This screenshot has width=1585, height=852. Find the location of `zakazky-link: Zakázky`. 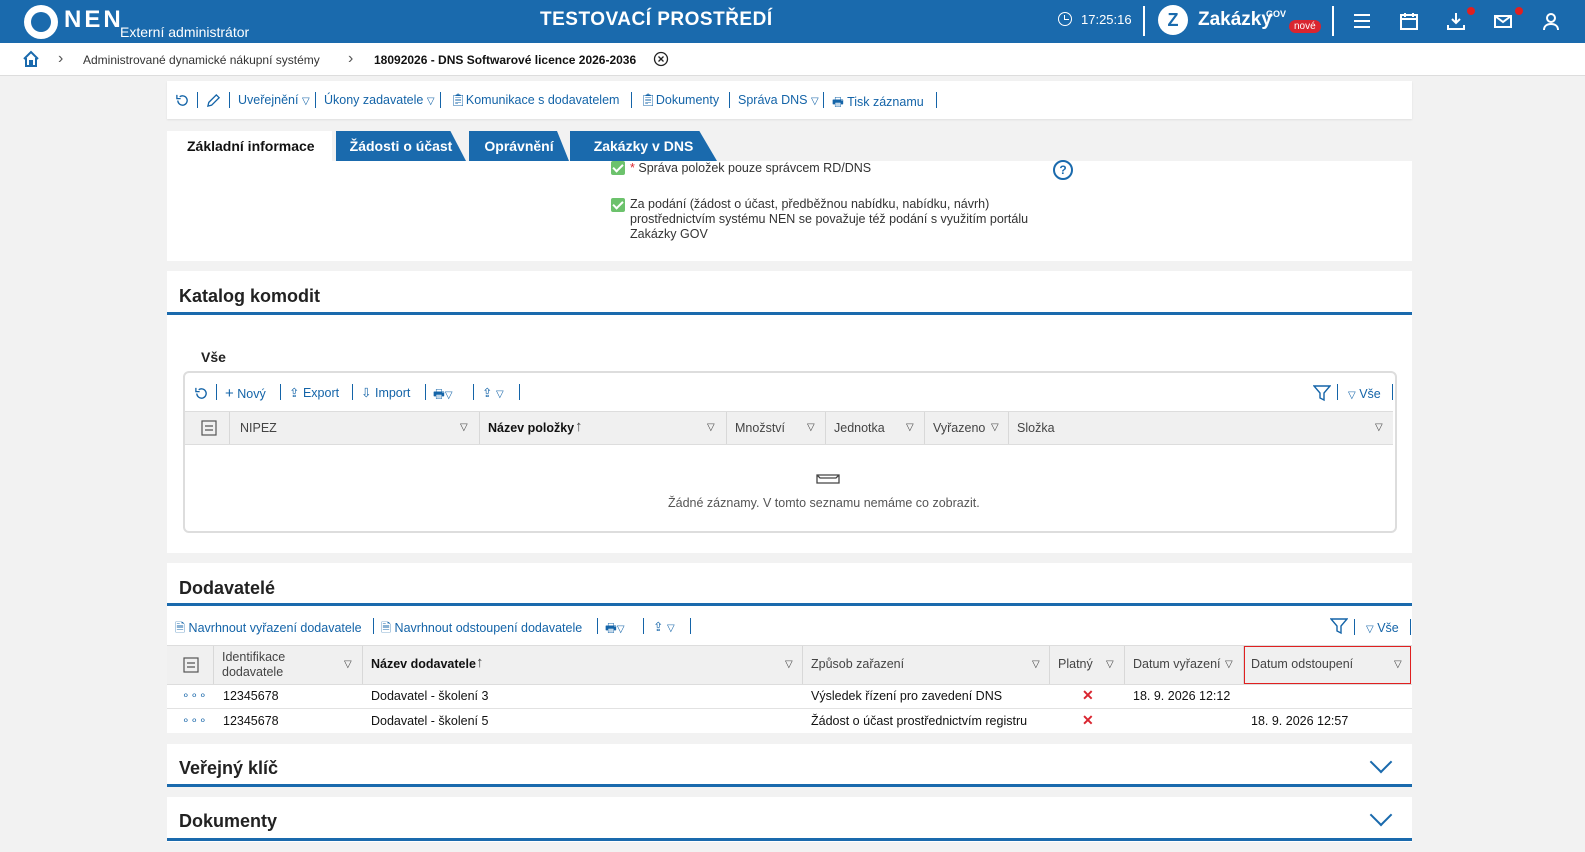

zakazky-link: Zakázky is located at coordinates (1235, 20).